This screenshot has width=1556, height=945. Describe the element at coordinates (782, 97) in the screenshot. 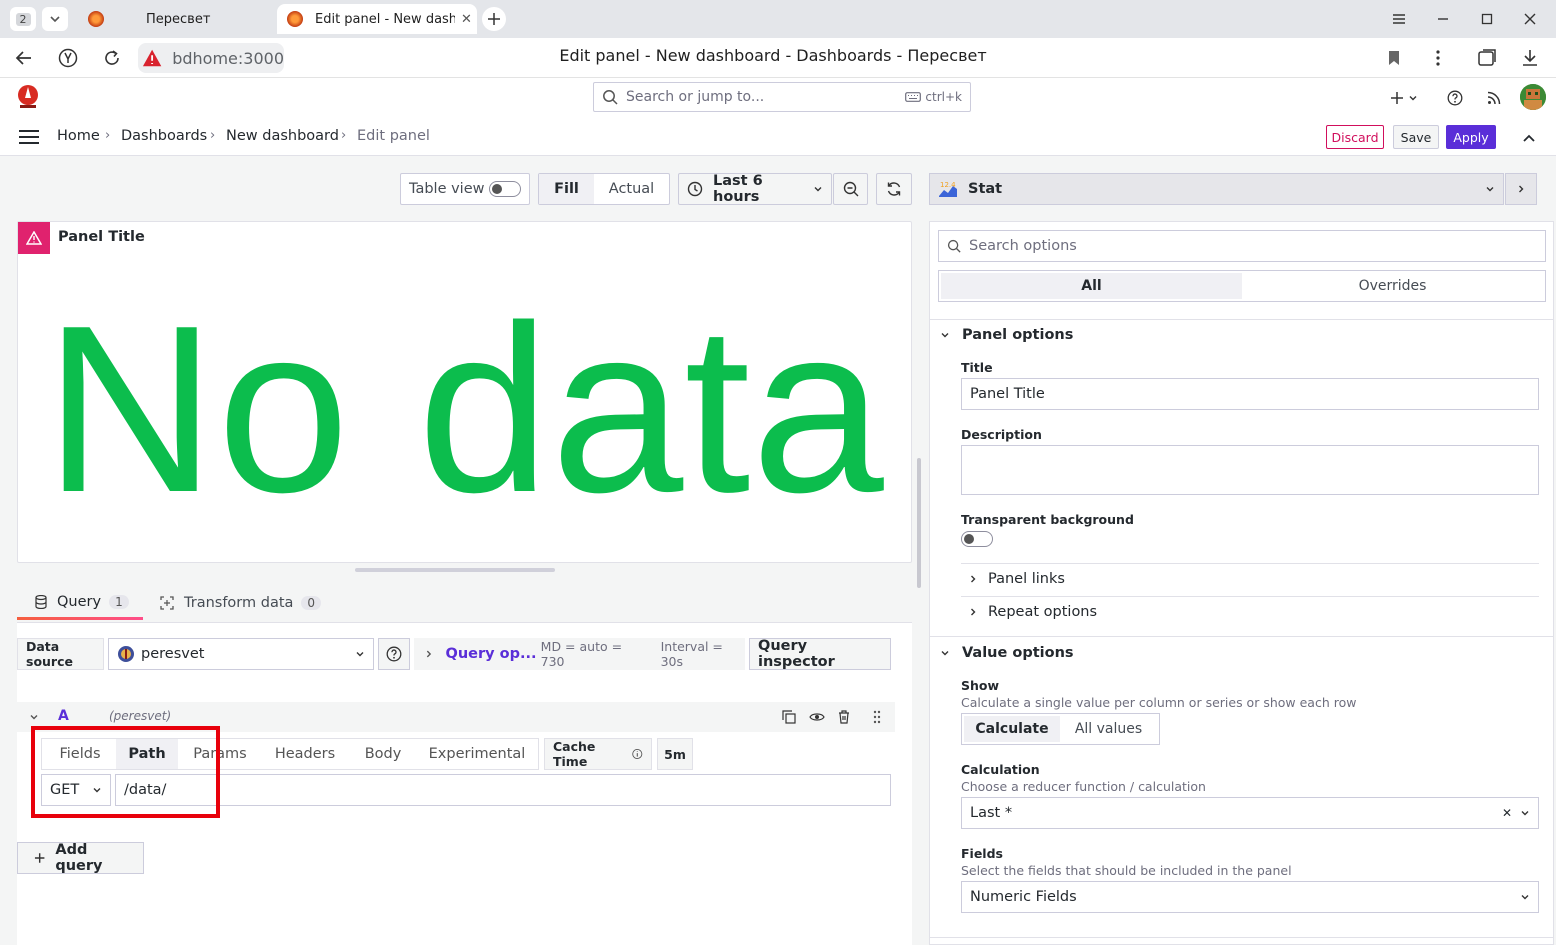

I see `search-bar: Search or jump to... ctrl+k` at that location.